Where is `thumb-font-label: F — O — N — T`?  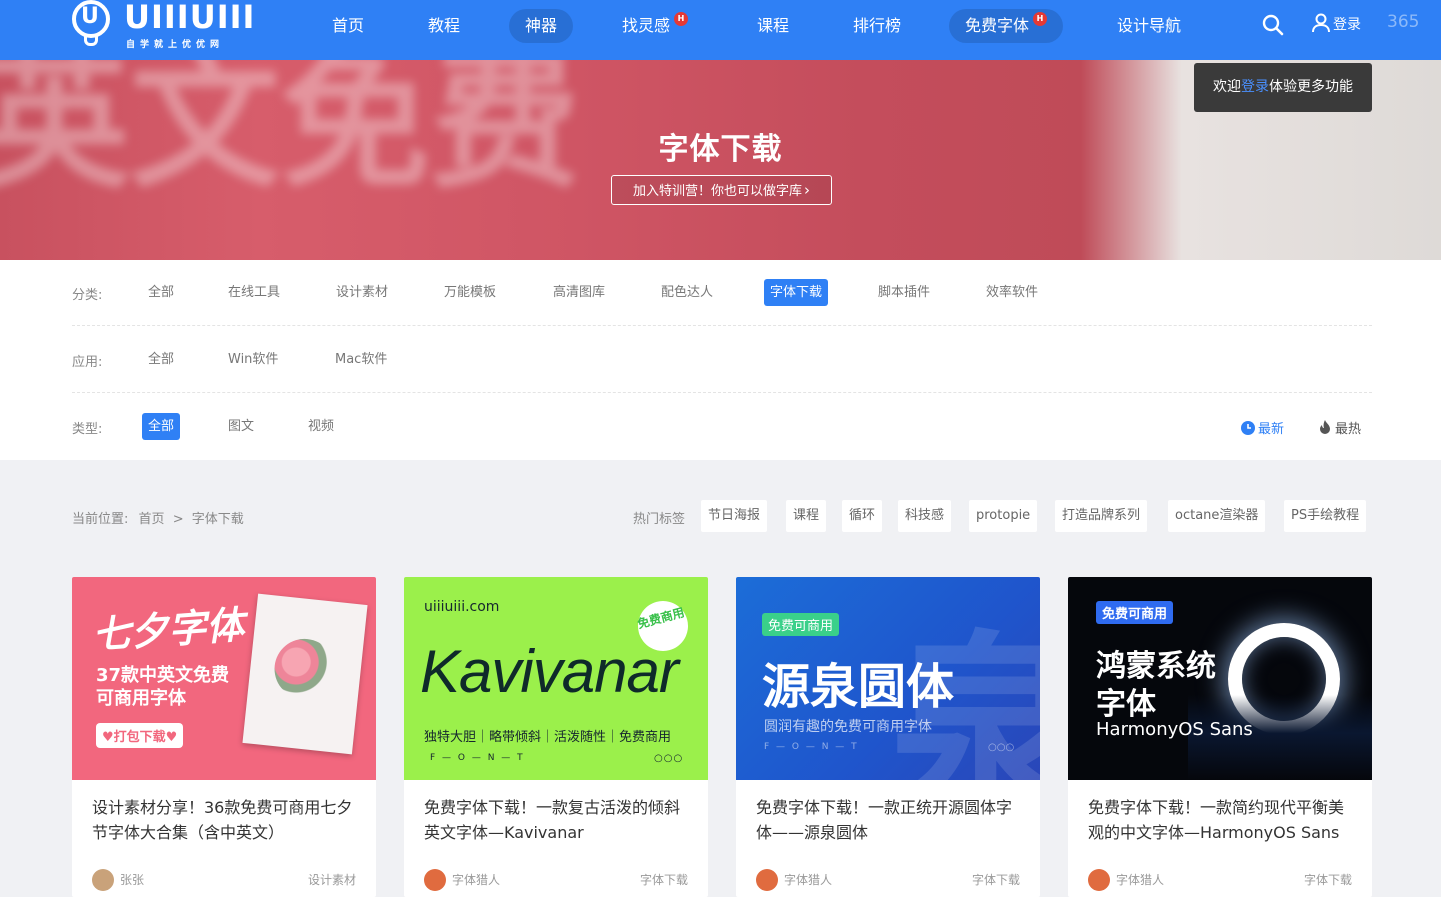 thumb-font-label: F — O — N — T is located at coordinates (477, 758).